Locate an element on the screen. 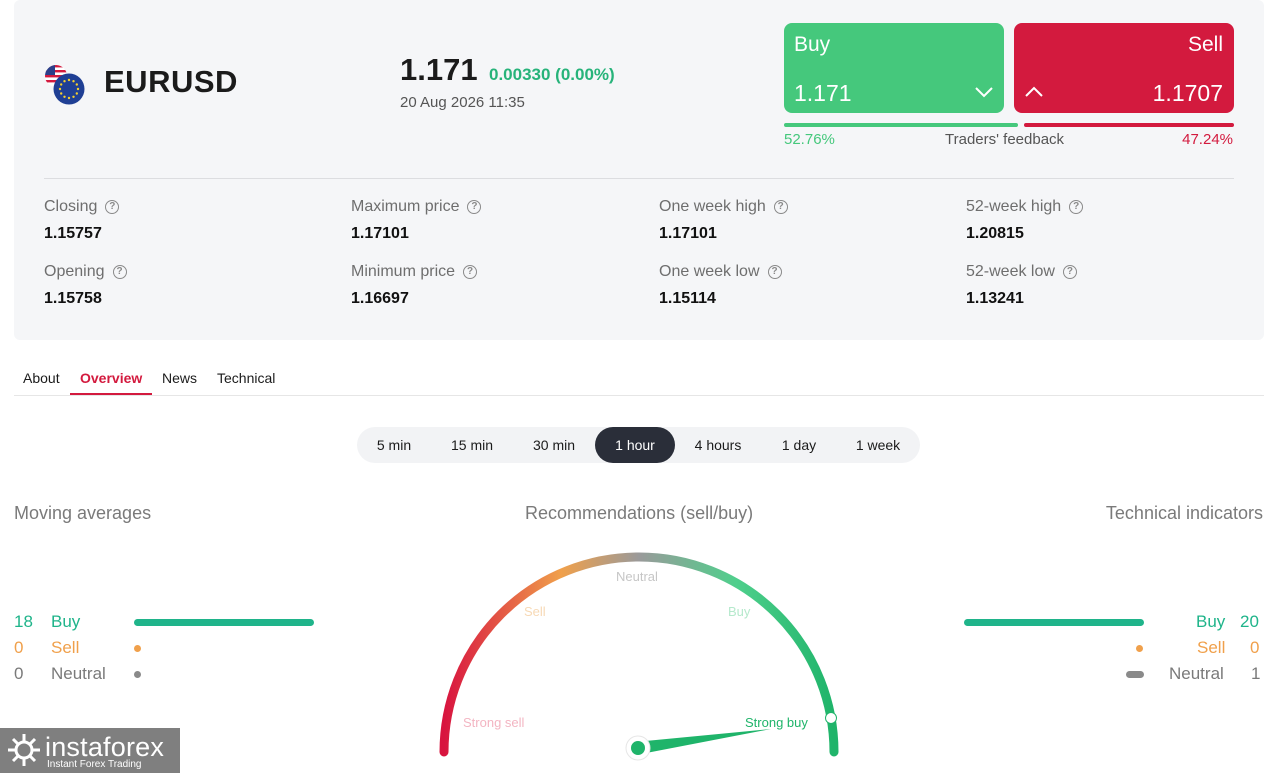  sell-price: 1.1707 is located at coordinates (1187, 93).